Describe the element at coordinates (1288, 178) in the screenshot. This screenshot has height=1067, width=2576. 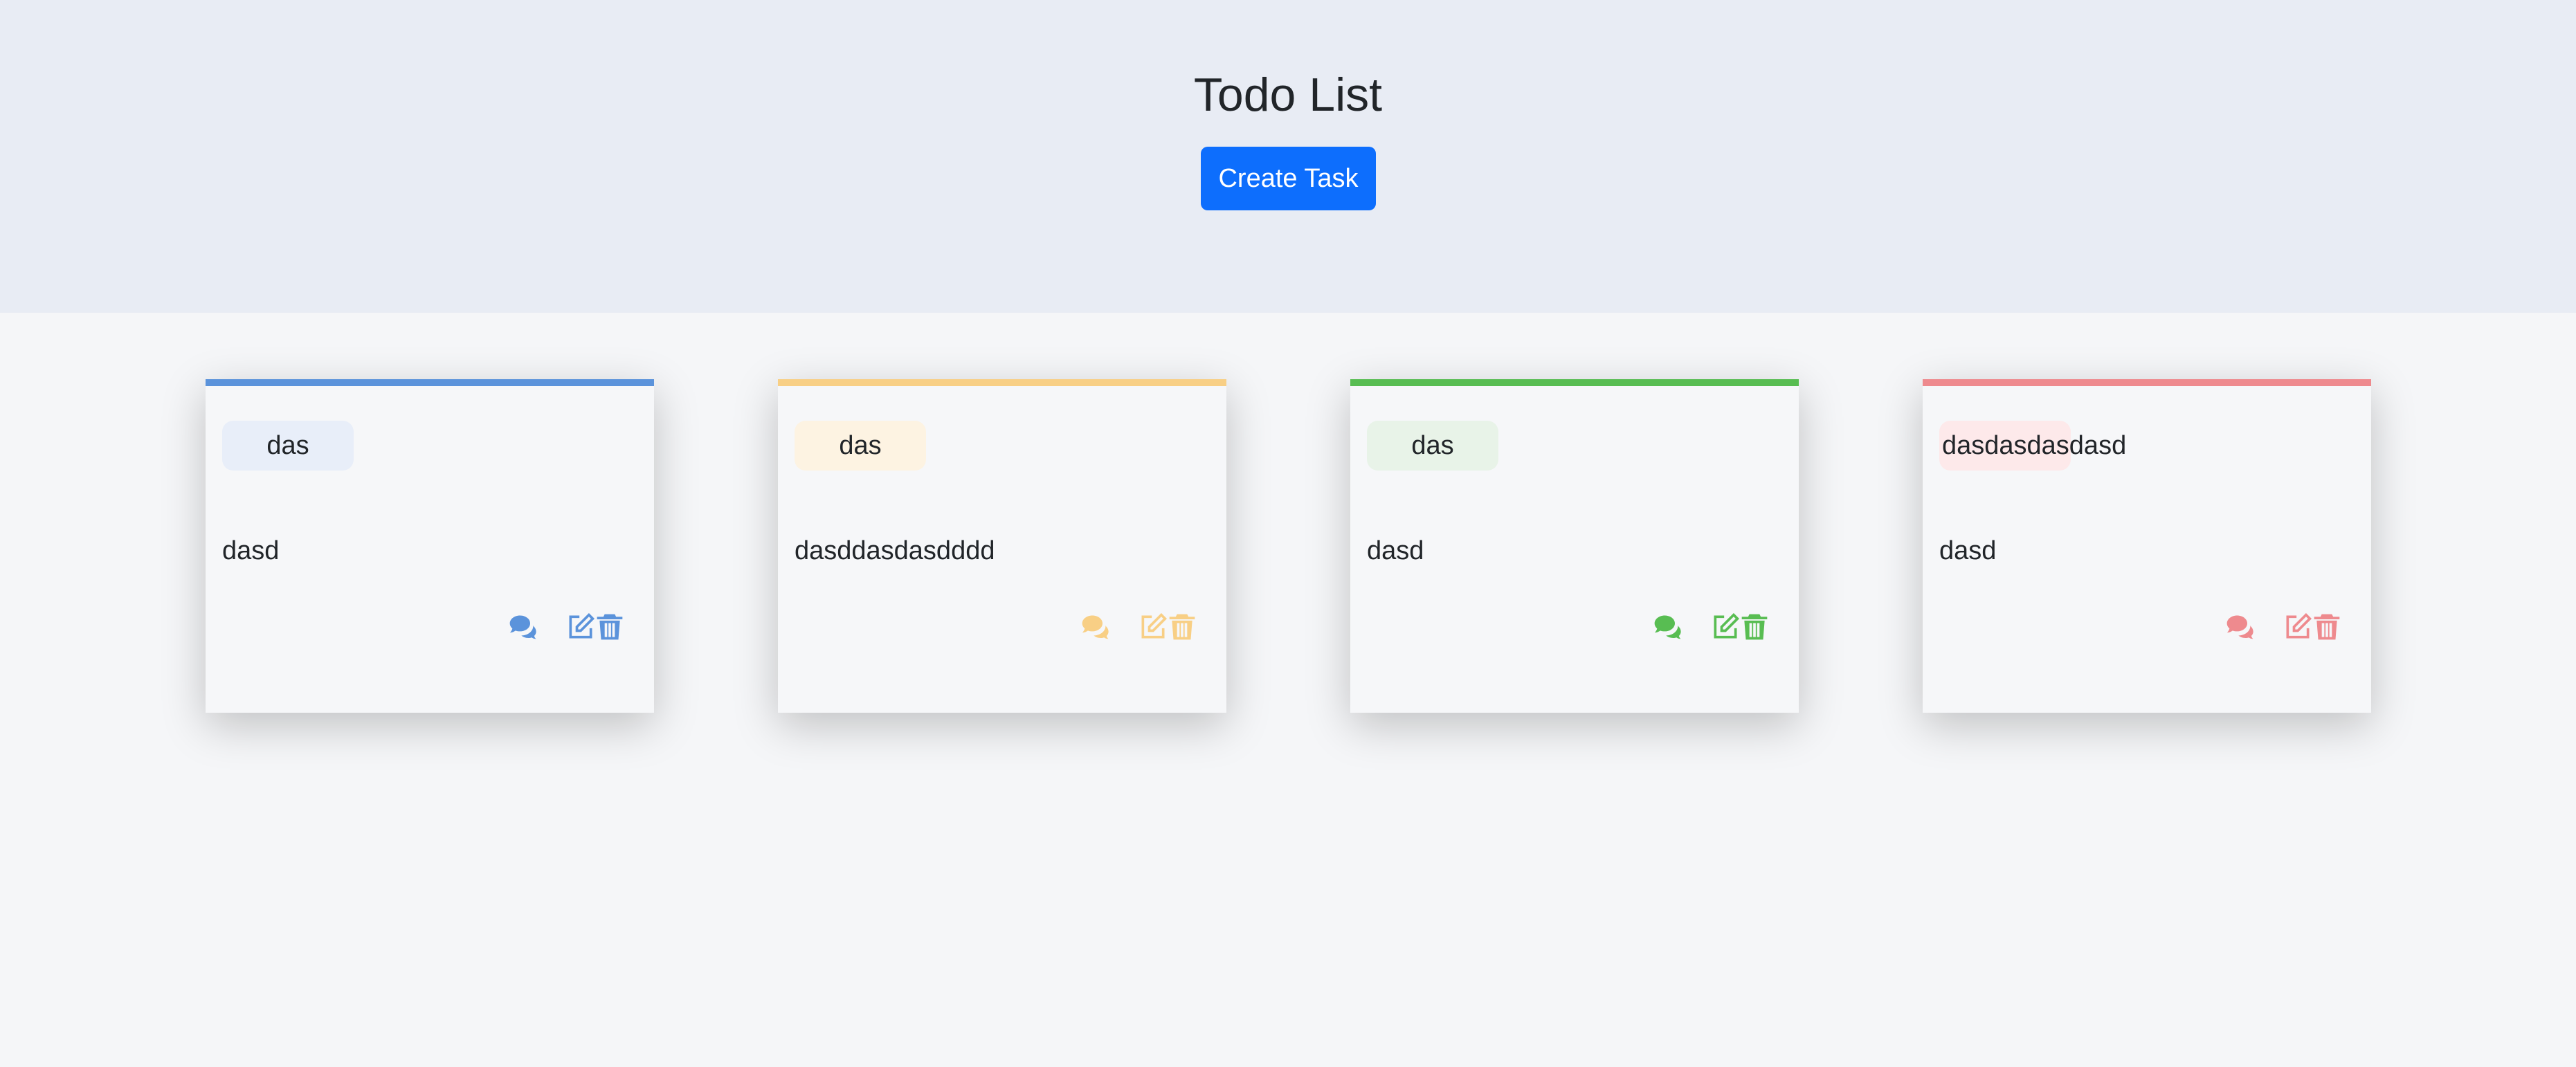
I see `create-task-button: Create Task` at that location.